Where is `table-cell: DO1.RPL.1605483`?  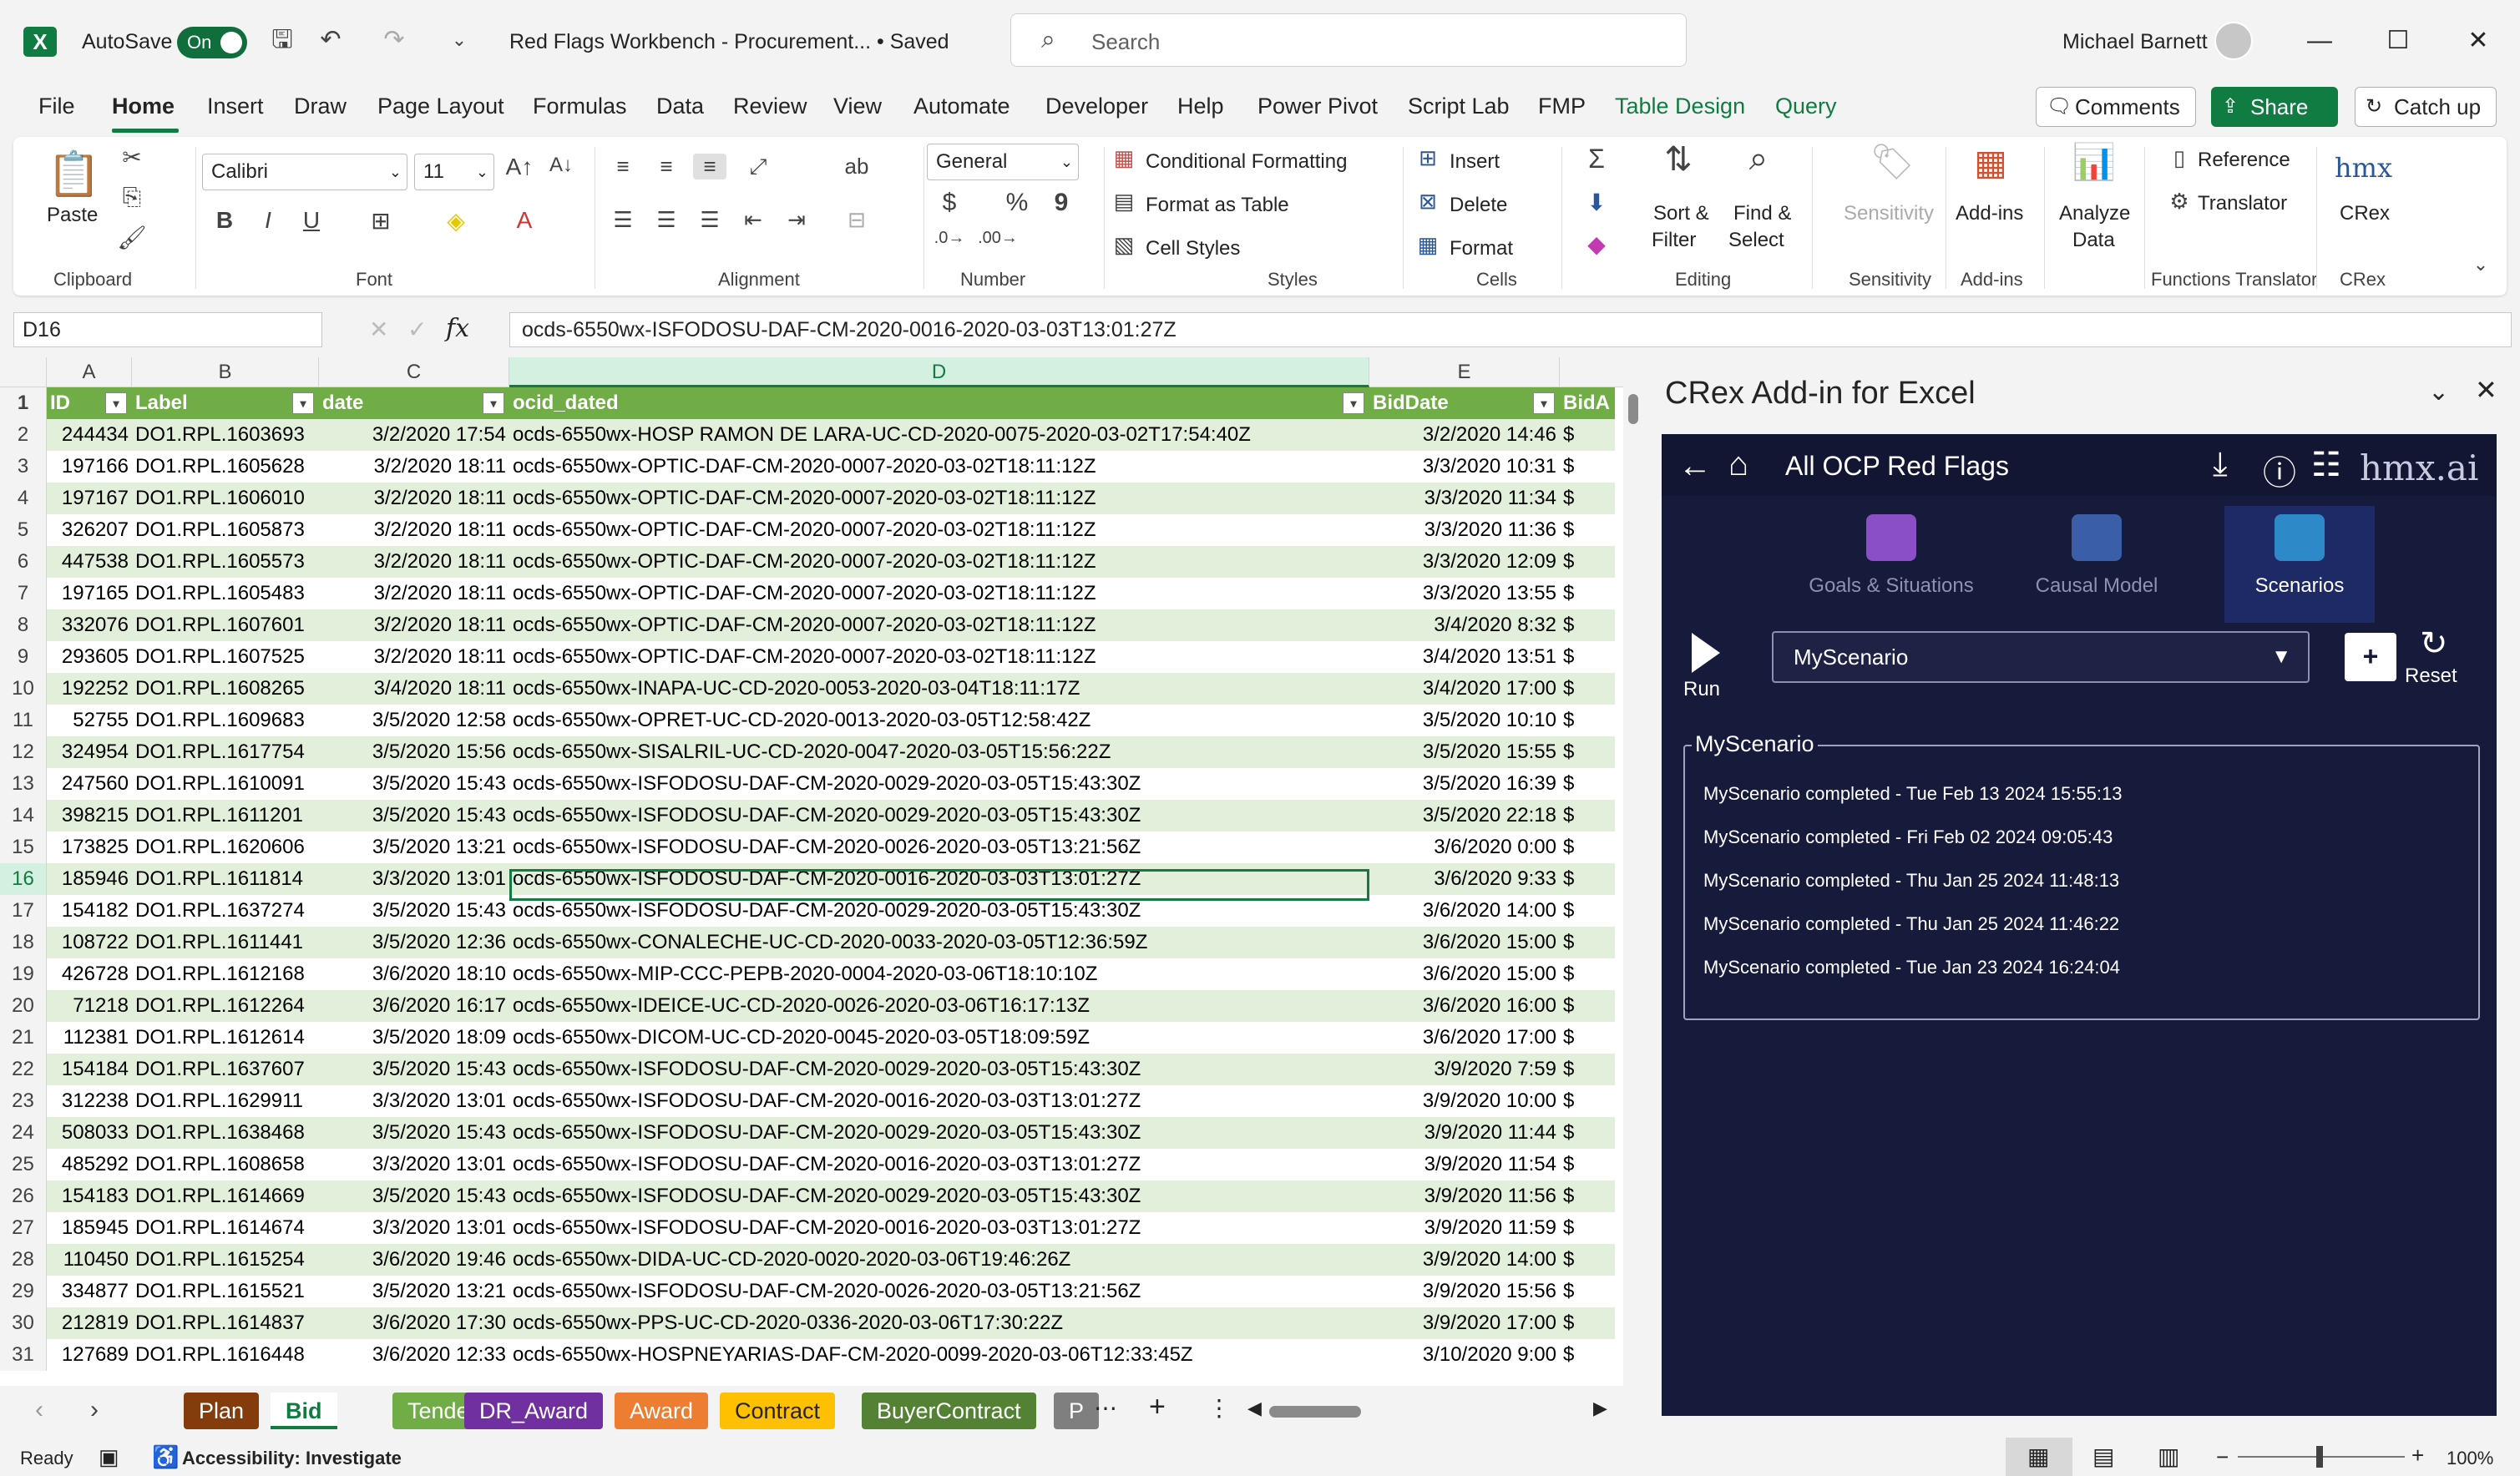 table-cell: DO1.RPL.1605483 is located at coordinates (225, 593).